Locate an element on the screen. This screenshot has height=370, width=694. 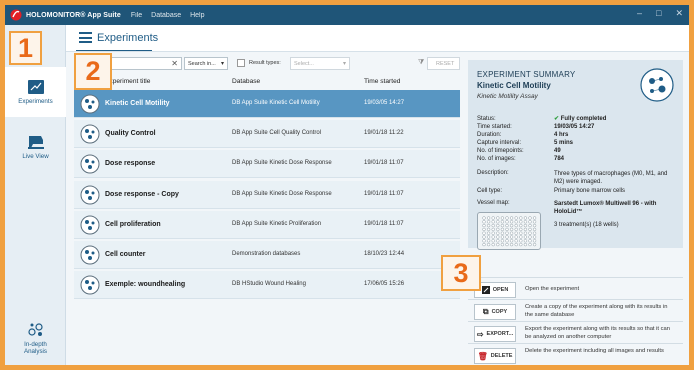
experiment-title: Exemple: woundhealing is located at coordinates (145, 285).